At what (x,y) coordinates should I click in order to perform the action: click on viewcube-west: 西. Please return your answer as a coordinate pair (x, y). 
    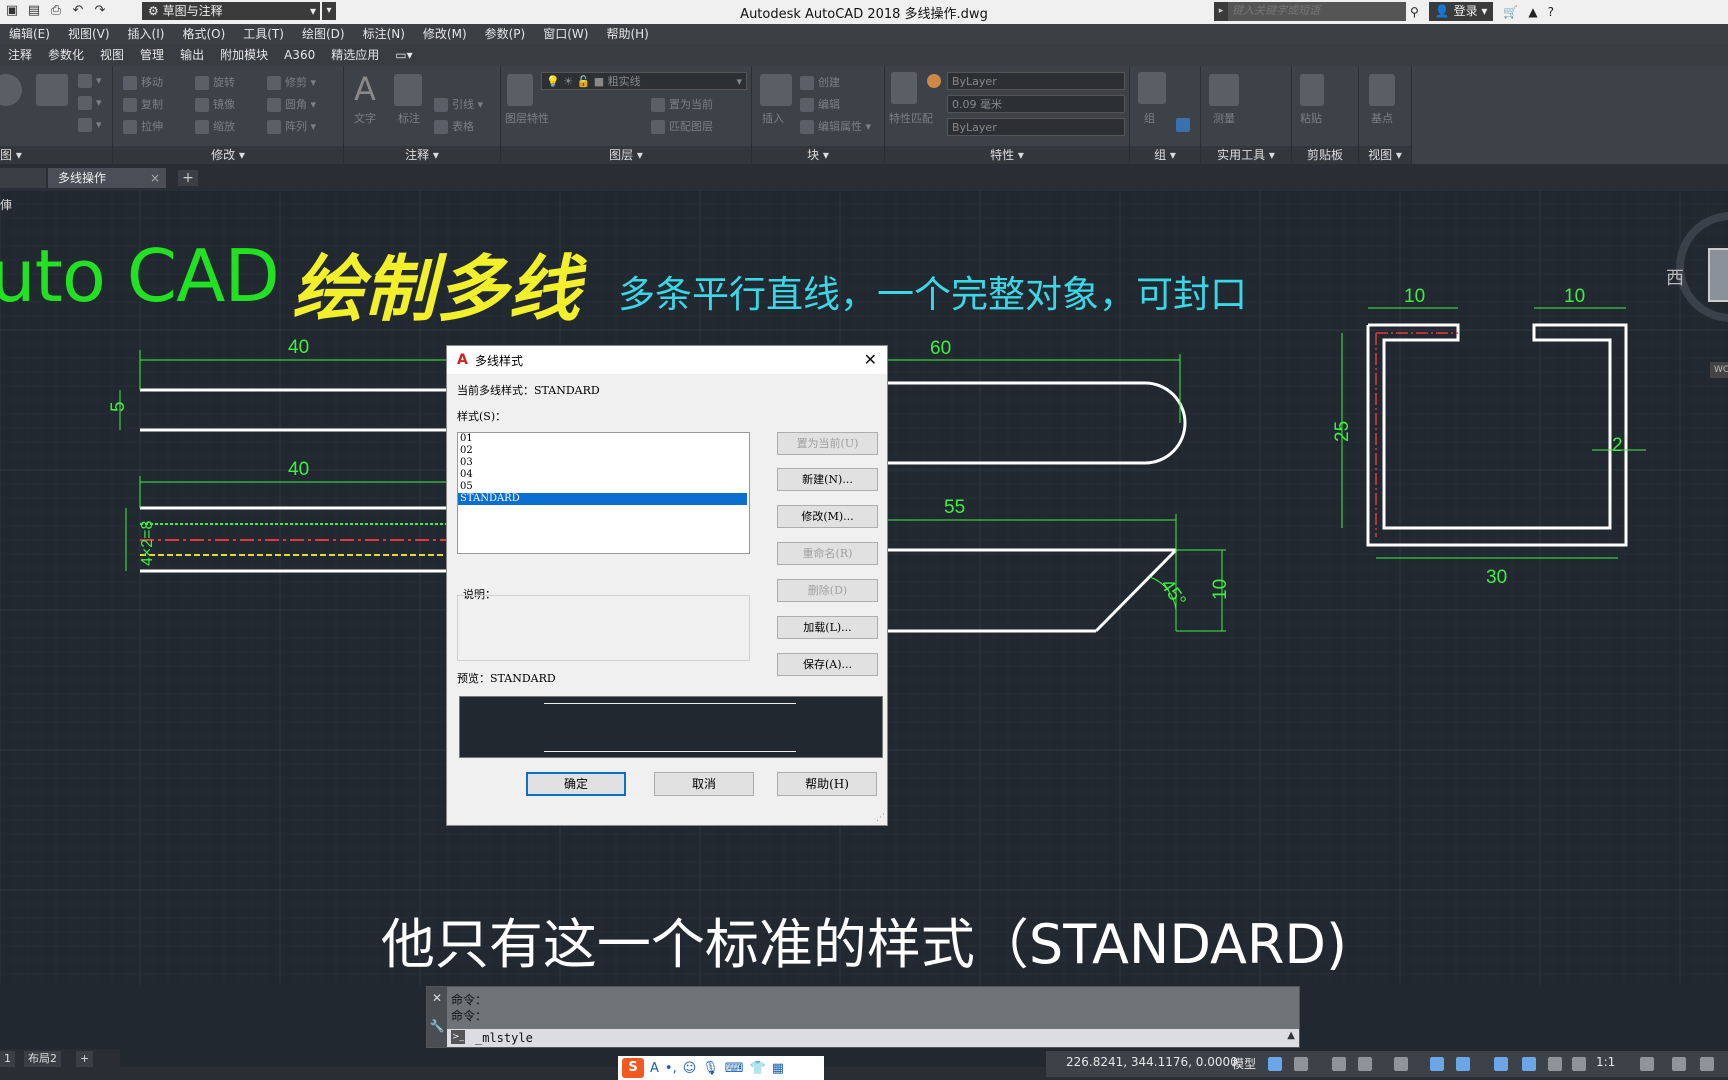
    Looking at the image, I should click on (1675, 277).